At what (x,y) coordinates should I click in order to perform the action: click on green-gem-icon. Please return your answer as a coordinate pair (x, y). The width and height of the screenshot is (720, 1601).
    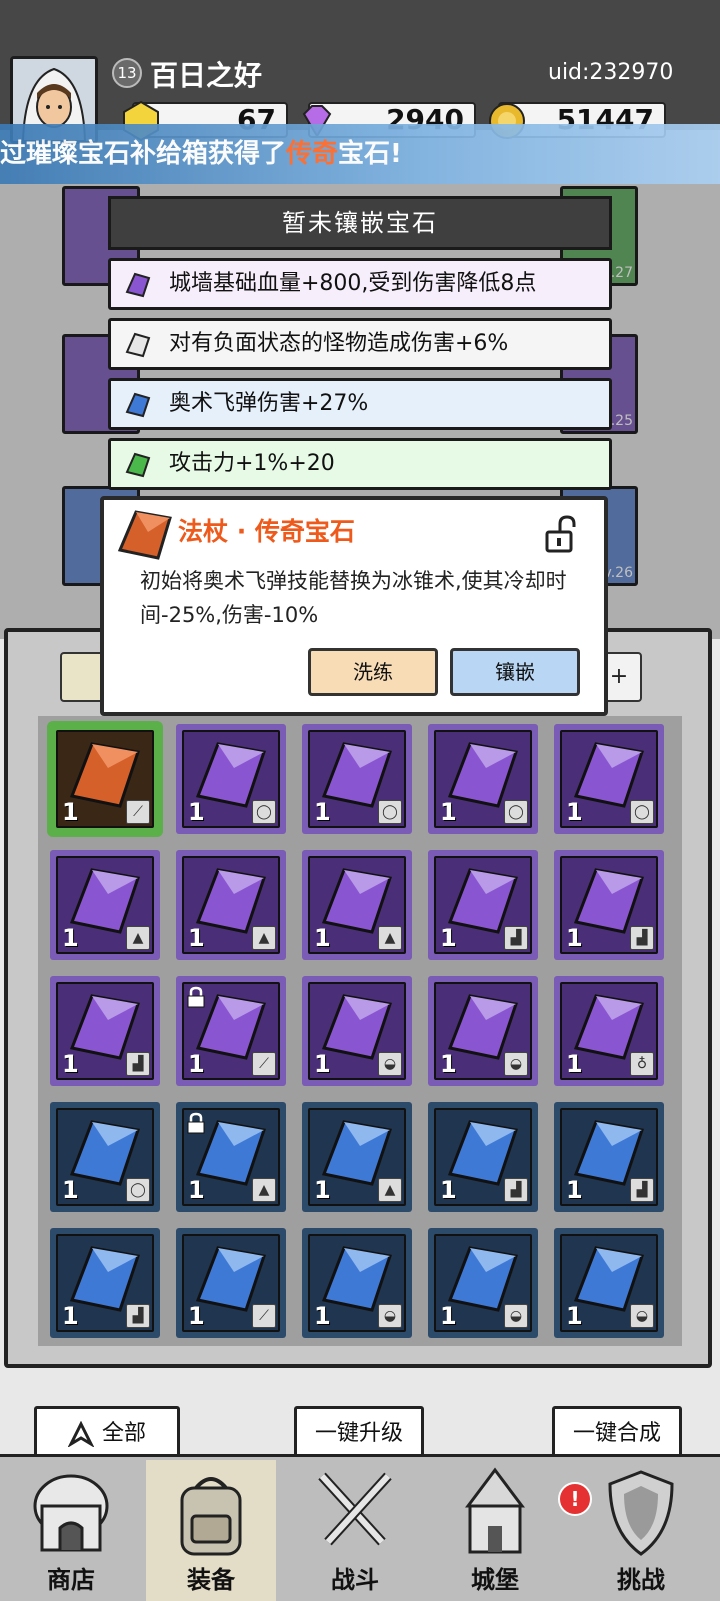
    Looking at the image, I should click on (138, 465).